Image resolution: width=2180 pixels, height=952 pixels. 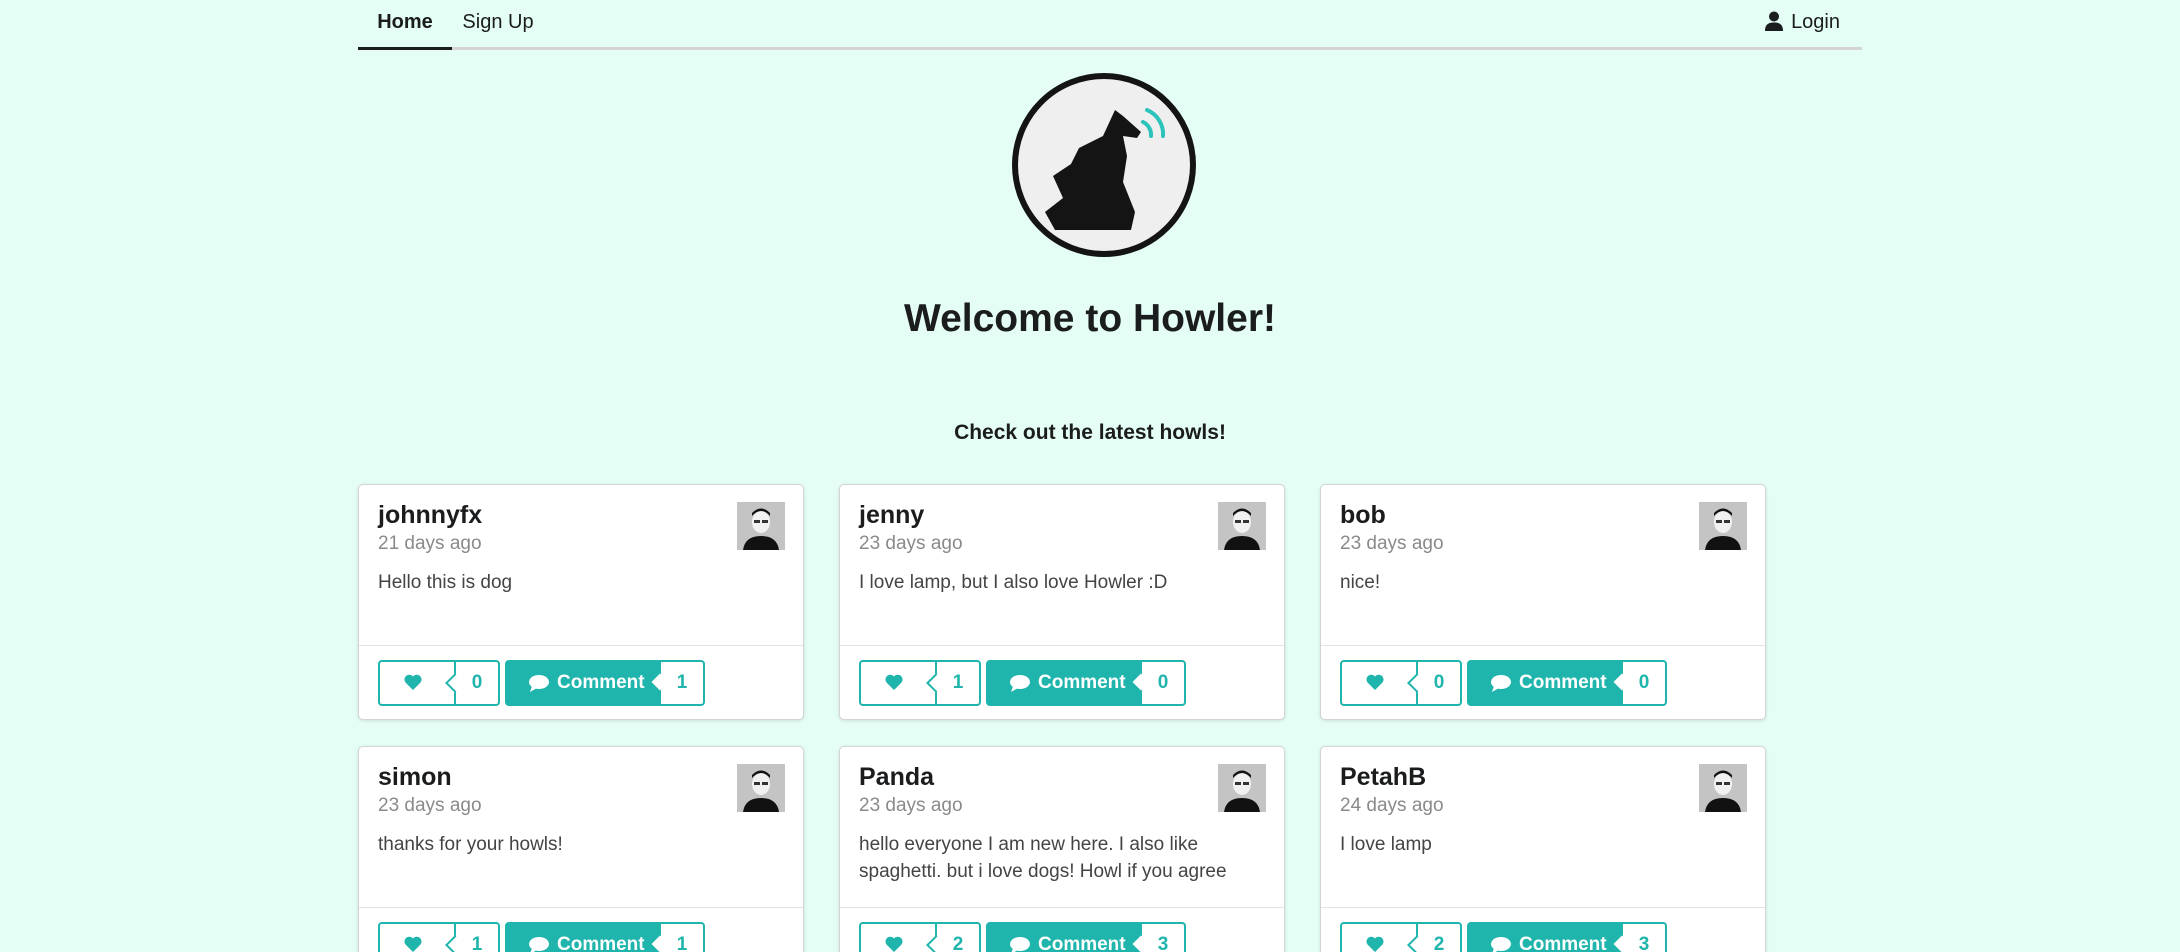 What do you see at coordinates (891, 515) in the screenshot?
I see `howl-username: jenny` at bounding box center [891, 515].